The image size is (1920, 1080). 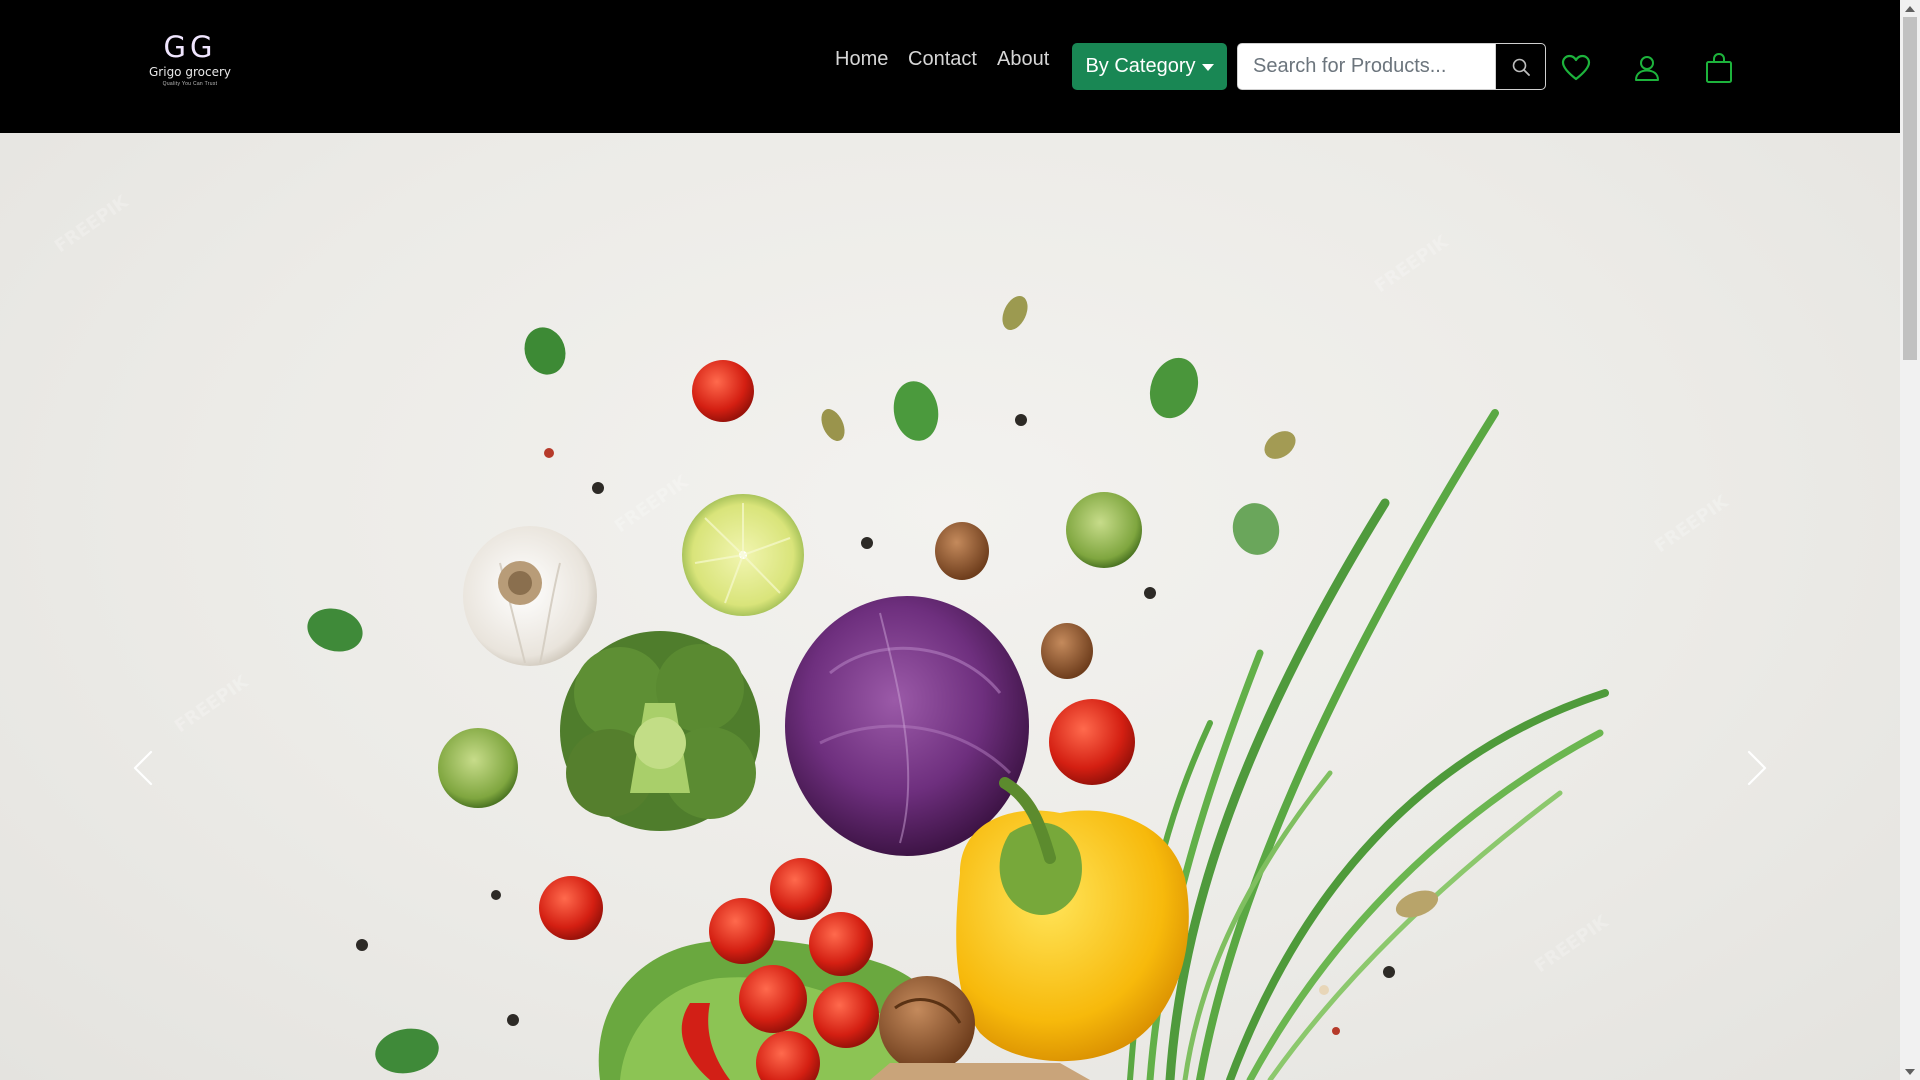 I want to click on user-icon, so click(x=1647, y=68).